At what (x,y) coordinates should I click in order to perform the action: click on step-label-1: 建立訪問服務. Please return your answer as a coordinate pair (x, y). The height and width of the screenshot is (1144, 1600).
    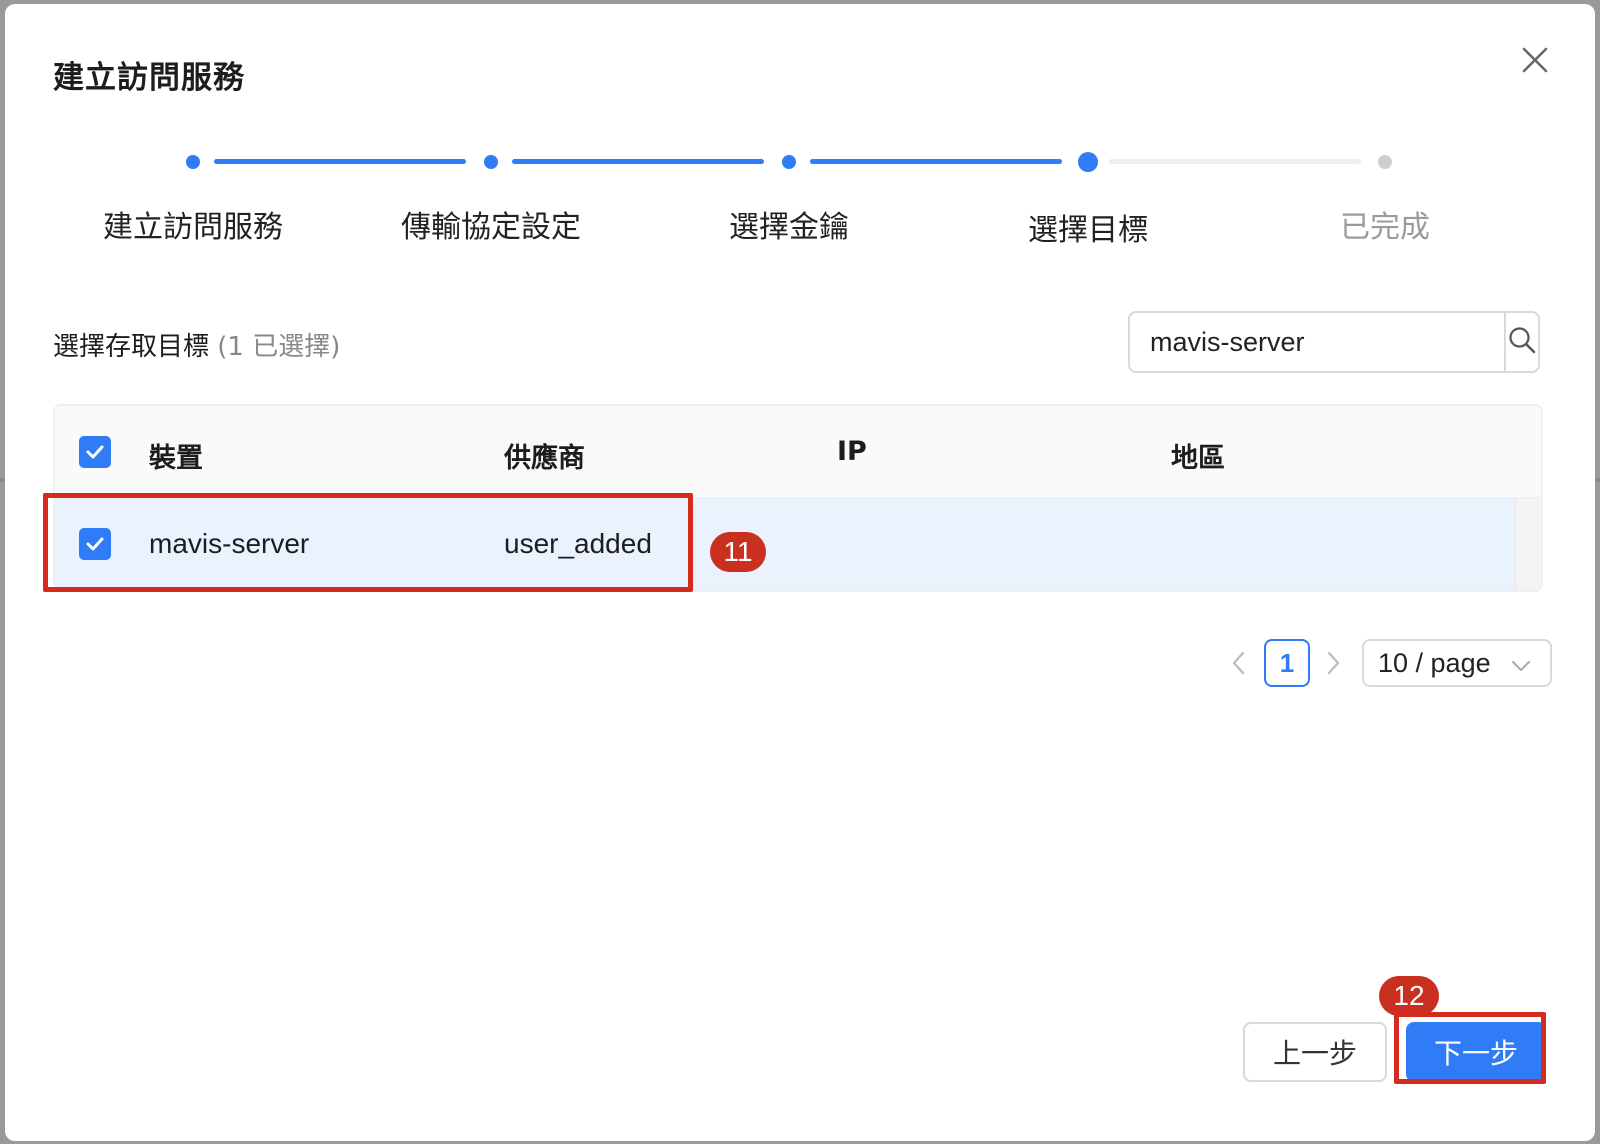
    Looking at the image, I should click on (193, 227).